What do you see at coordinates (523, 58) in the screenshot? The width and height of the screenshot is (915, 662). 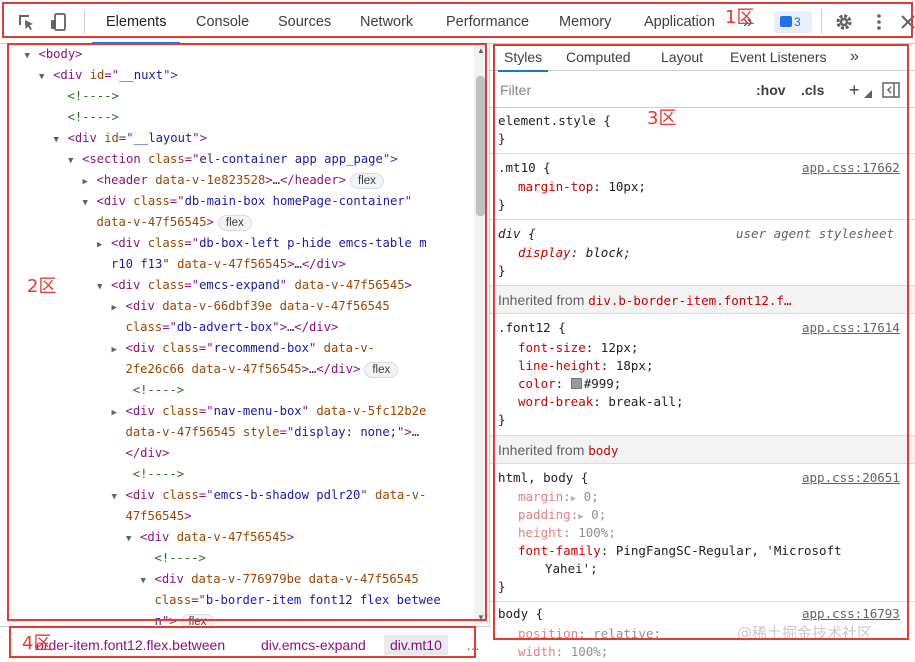 I see `tab-styles: Styles` at bounding box center [523, 58].